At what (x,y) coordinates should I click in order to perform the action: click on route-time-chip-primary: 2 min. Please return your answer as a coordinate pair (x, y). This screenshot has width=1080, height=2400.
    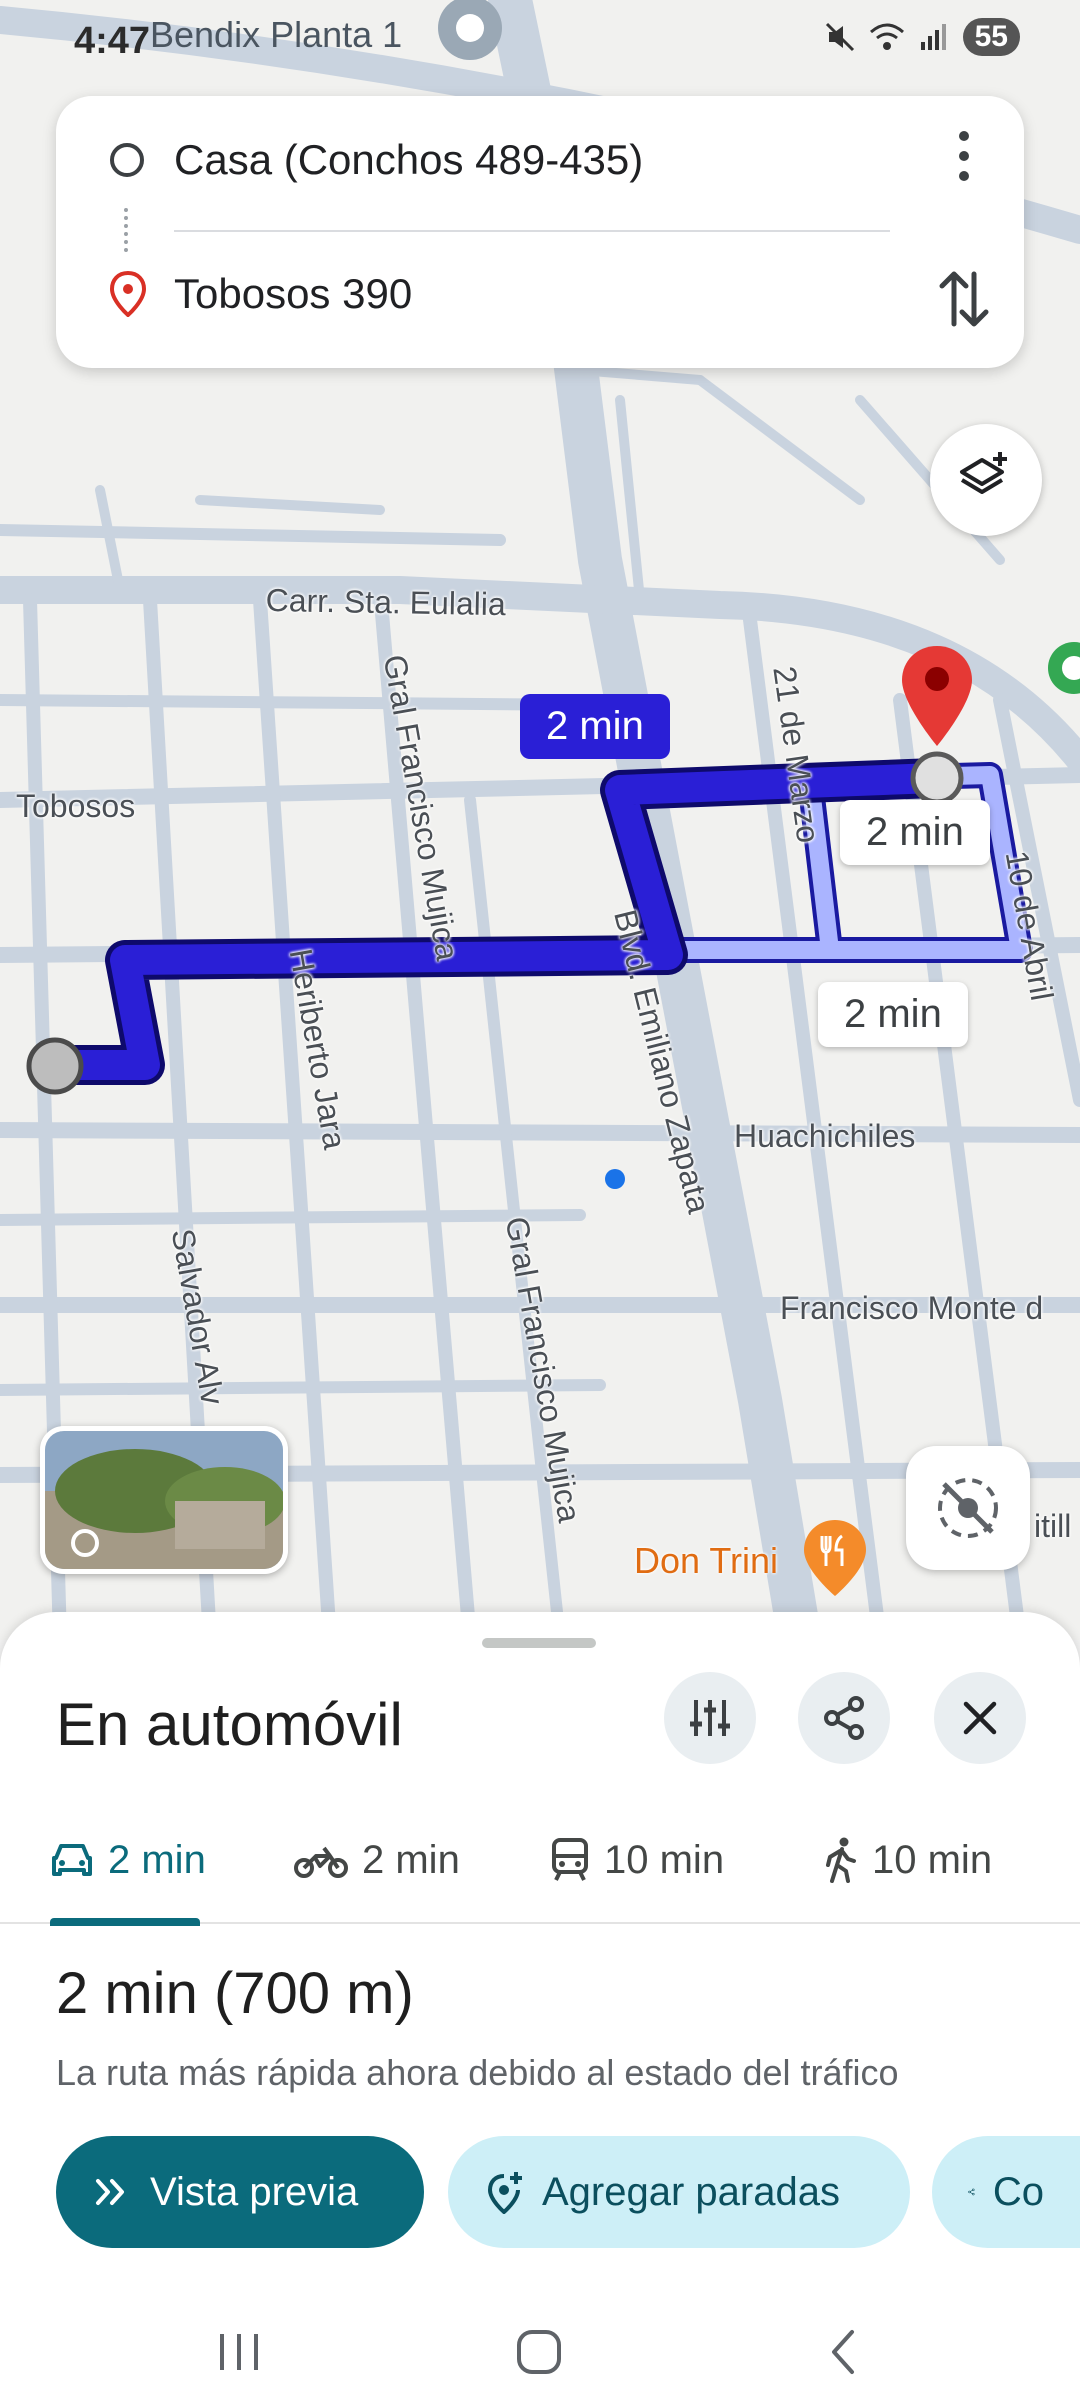
    Looking at the image, I should click on (595, 726).